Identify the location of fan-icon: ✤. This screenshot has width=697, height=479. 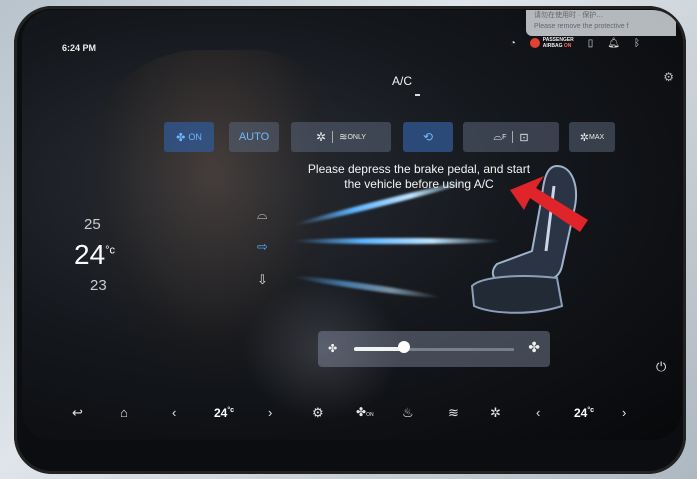
(181, 137).